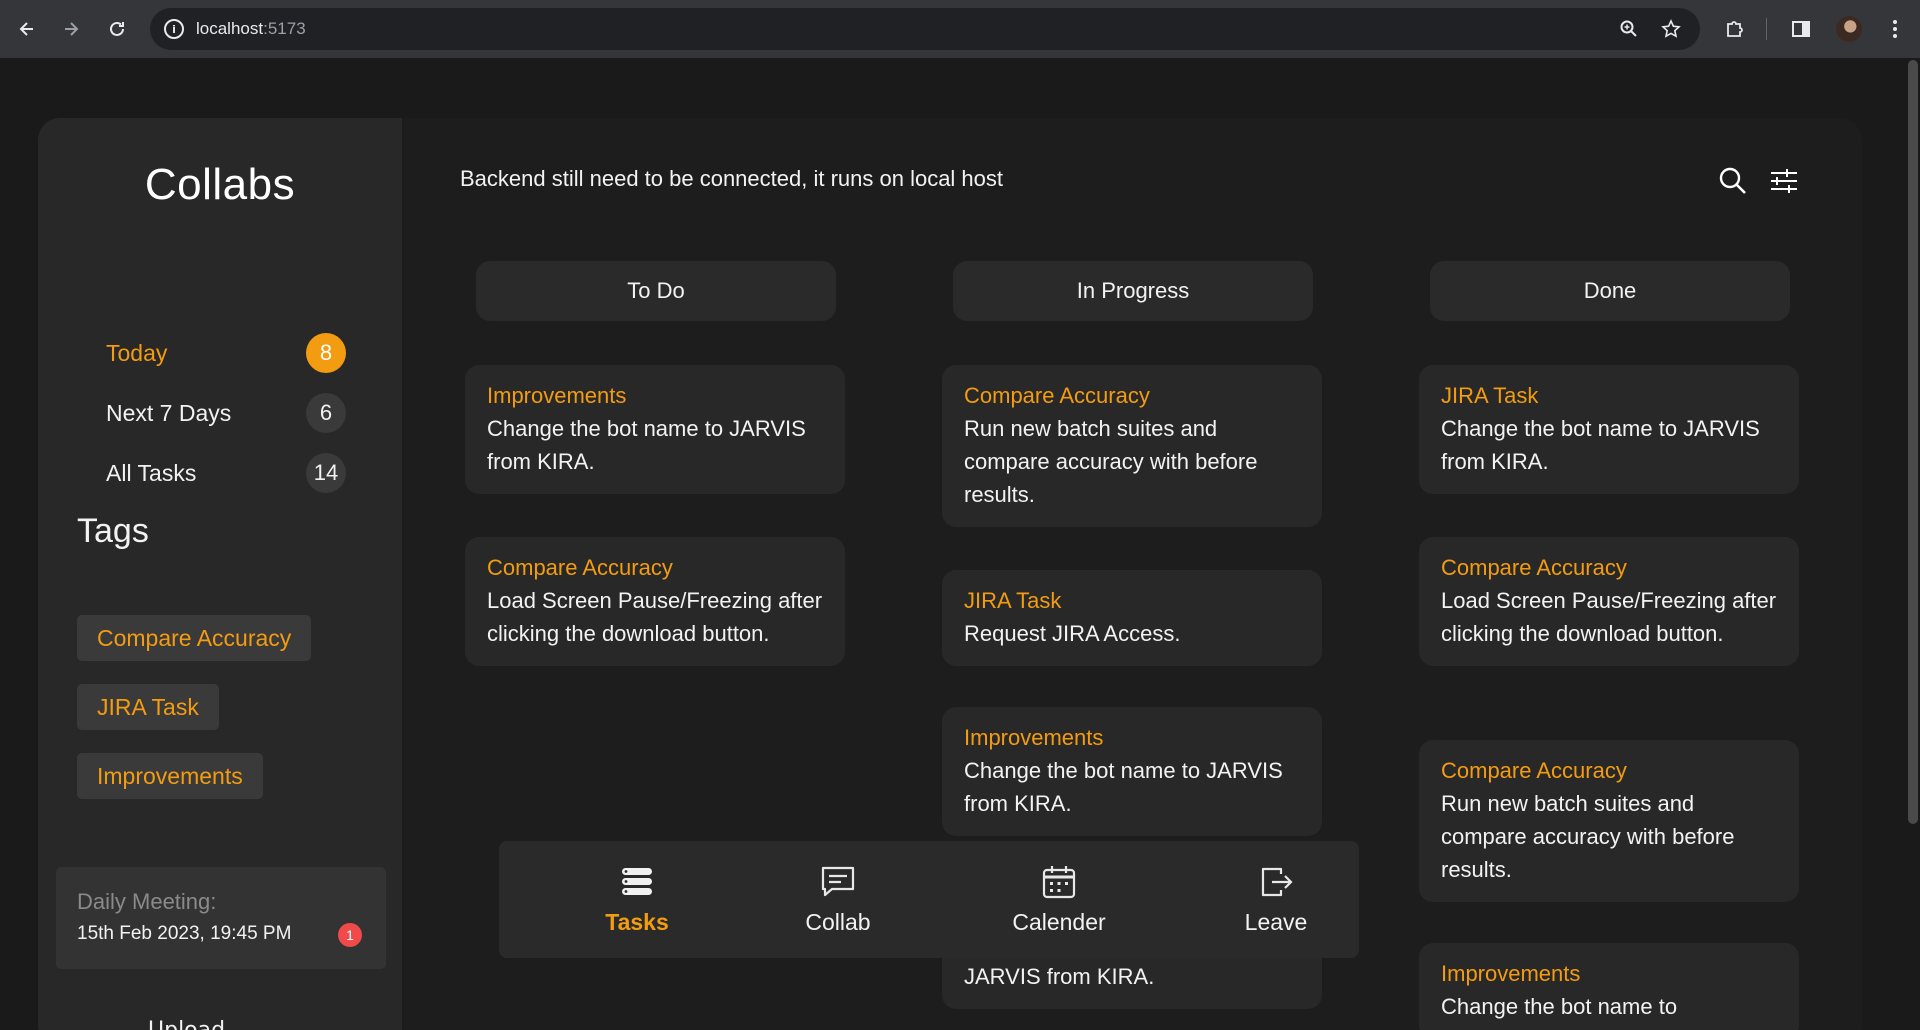 This screenshot has width=1920, height=1030. What do you see at coordinates (637, 922) in the screenshot?
I see `nav-label: Tasks` at bounding box center [637, 922].